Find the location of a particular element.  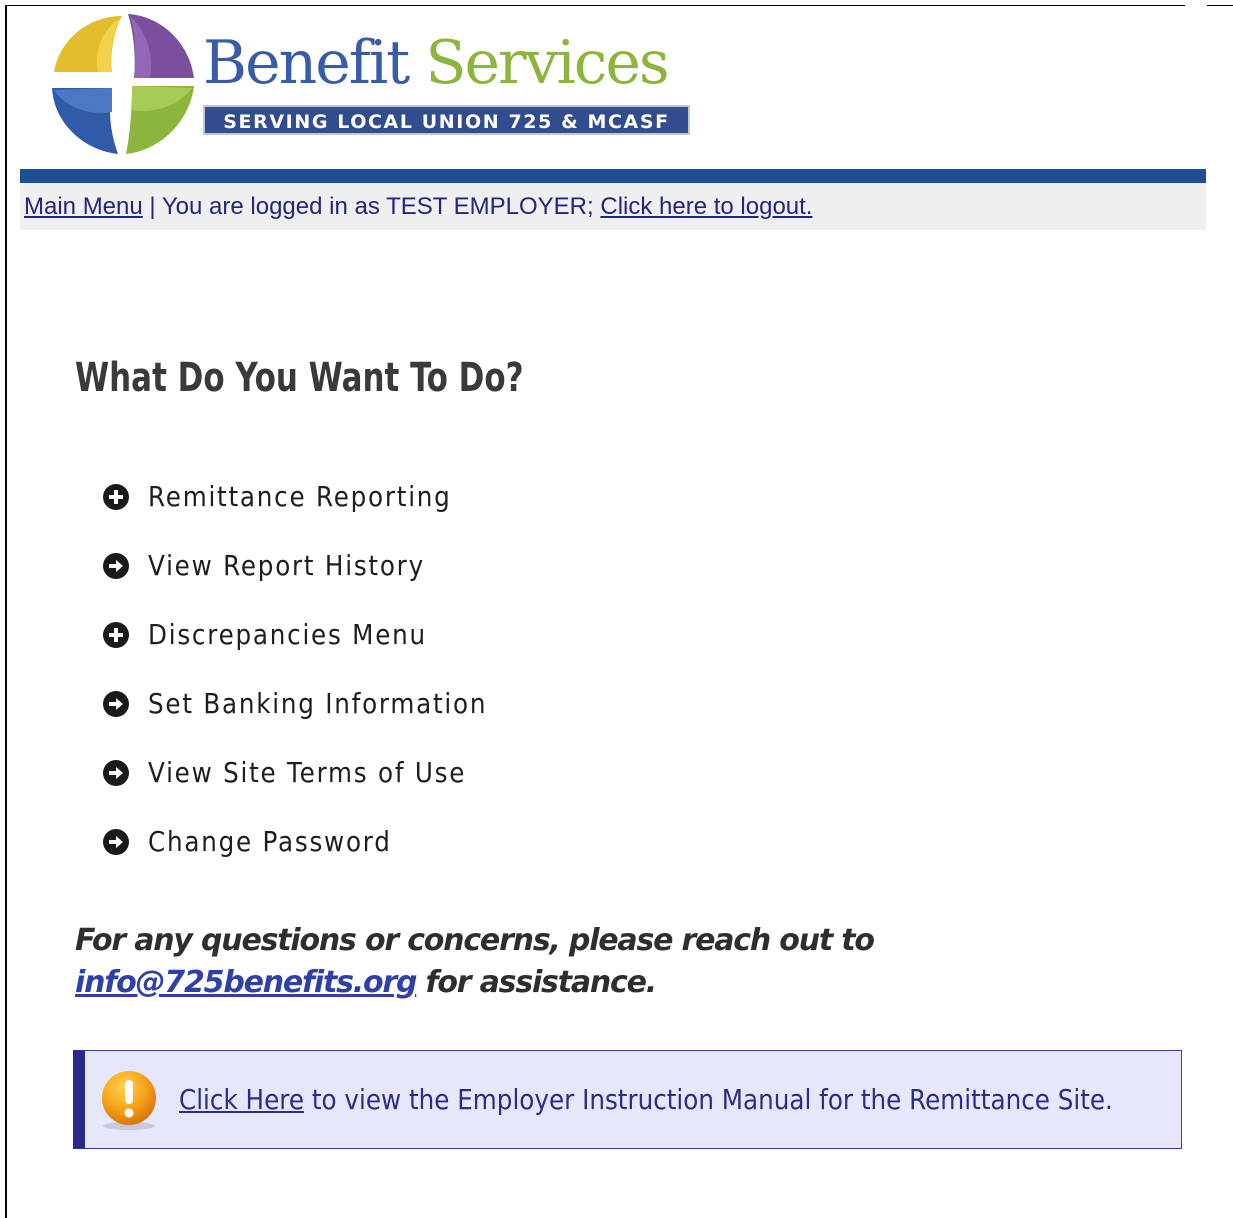

logo-title-word1: Benefit is located at coordinates (306, 63).